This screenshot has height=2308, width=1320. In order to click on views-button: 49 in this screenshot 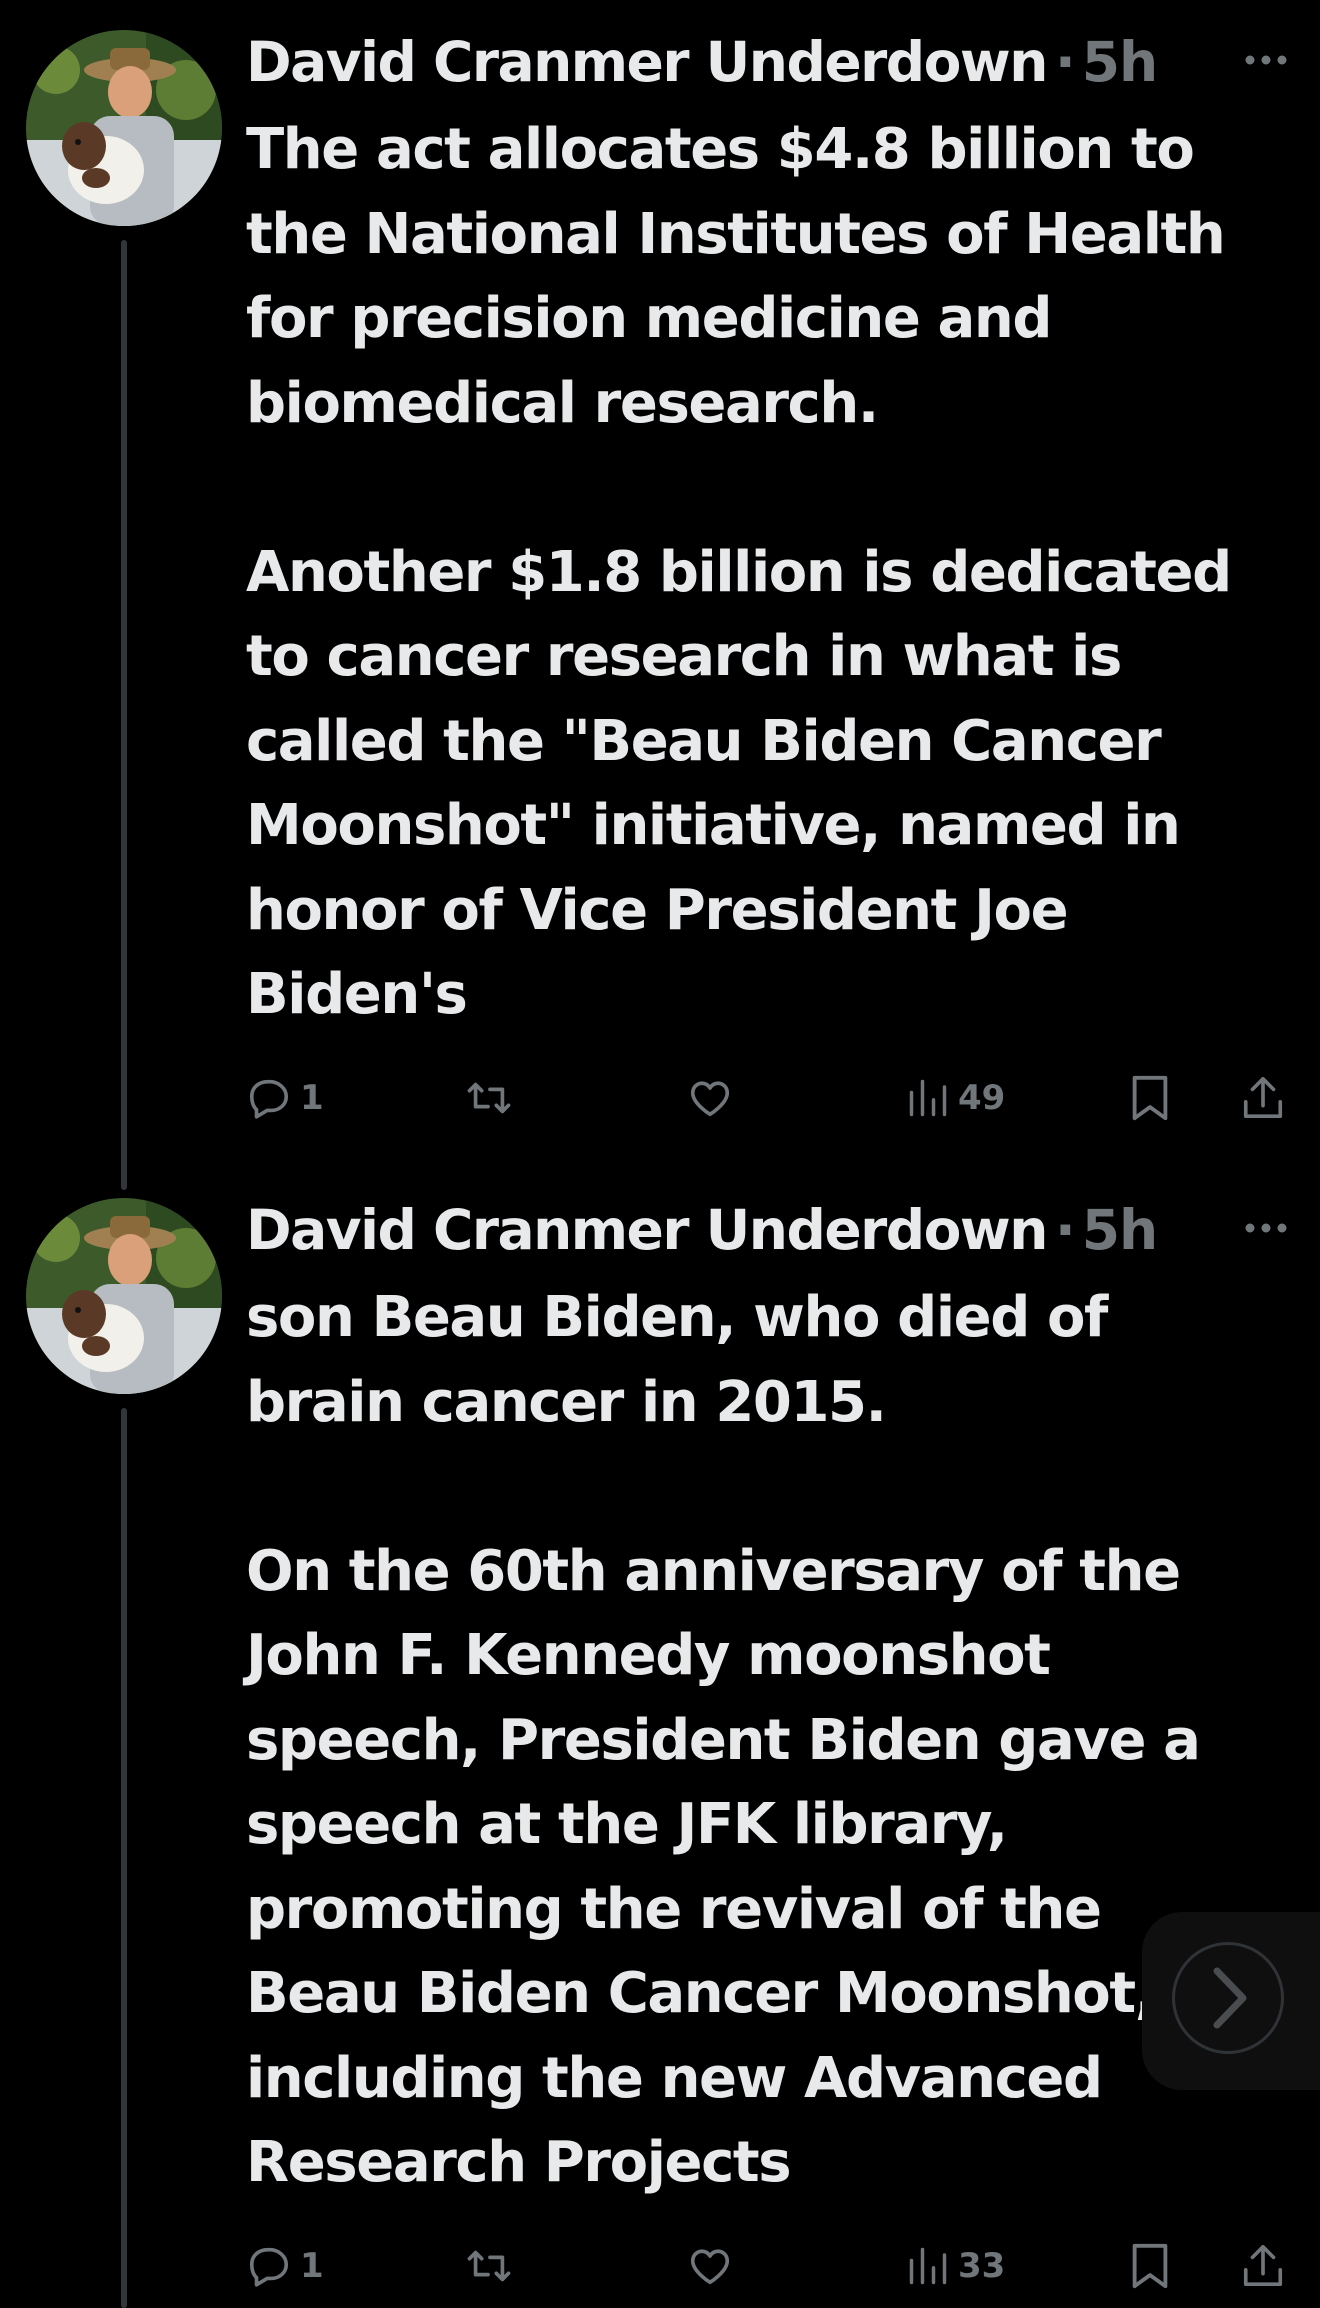, I will do `click(955, 1098)`.